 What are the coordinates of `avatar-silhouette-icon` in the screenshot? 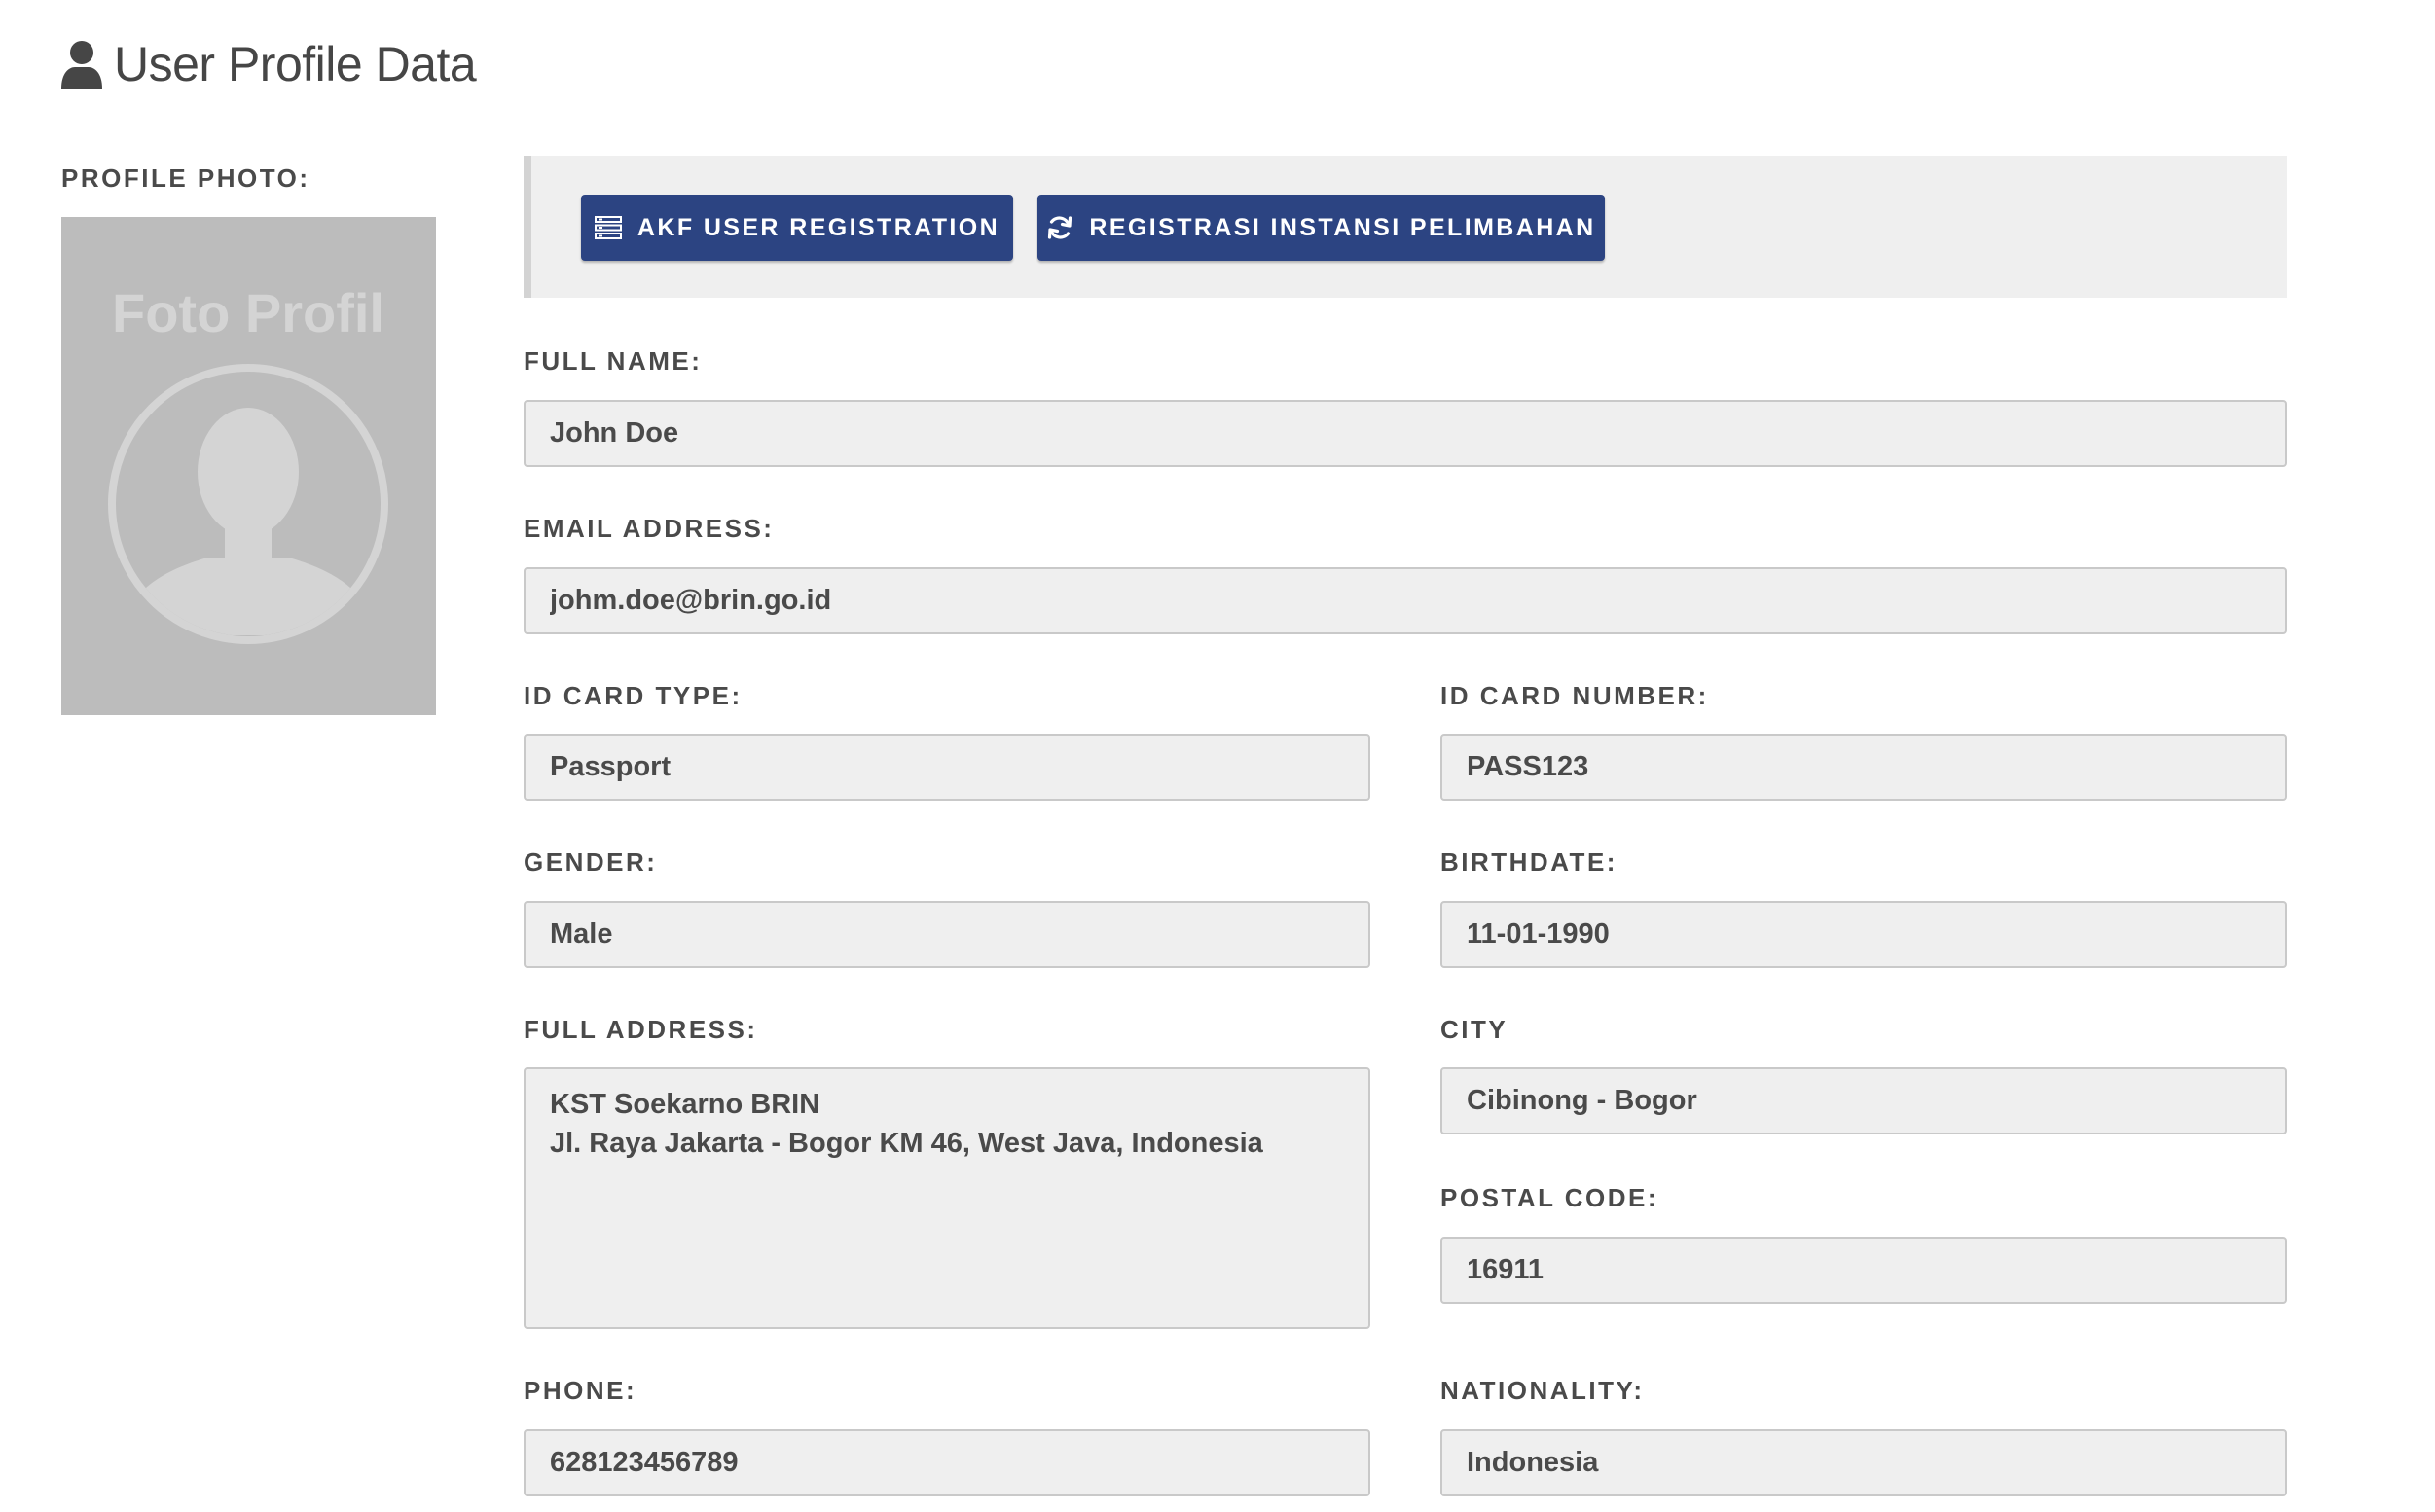 It's located at (248, 504).